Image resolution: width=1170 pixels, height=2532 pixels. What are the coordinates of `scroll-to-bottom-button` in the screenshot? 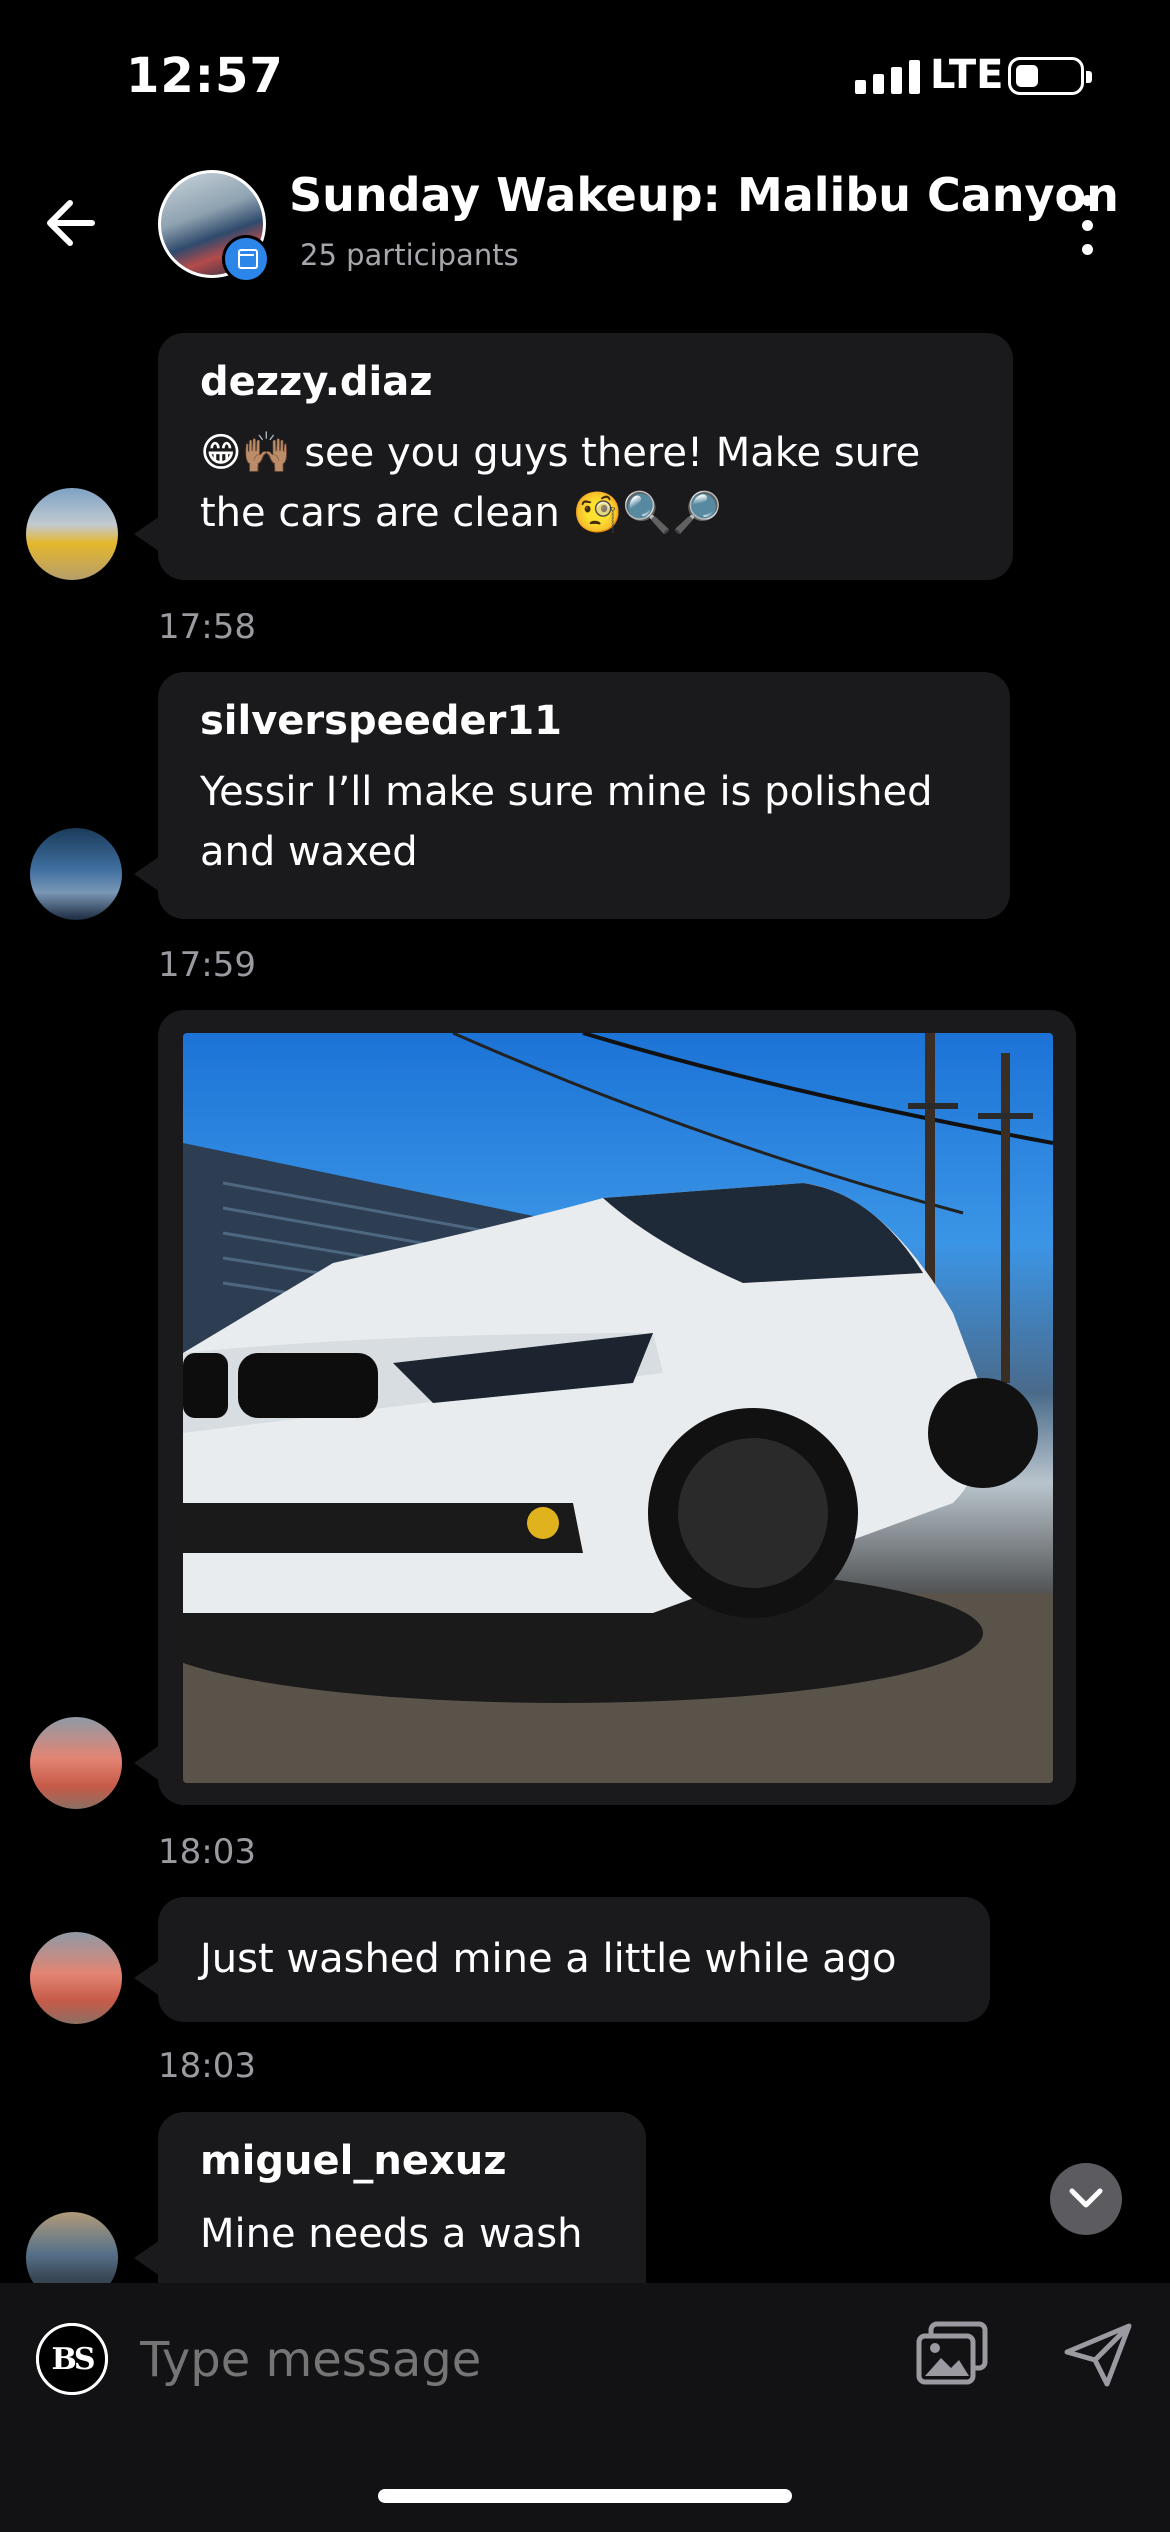 It's located at (1086, 2199).